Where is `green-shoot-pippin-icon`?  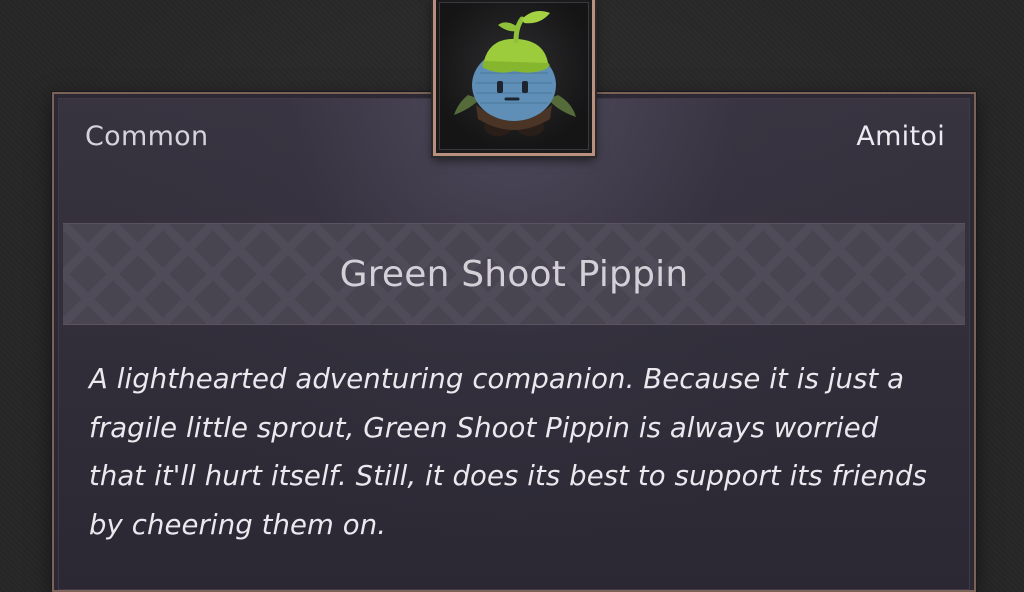 green-shoot-pippin-icon is located at coordinates (515, 73).